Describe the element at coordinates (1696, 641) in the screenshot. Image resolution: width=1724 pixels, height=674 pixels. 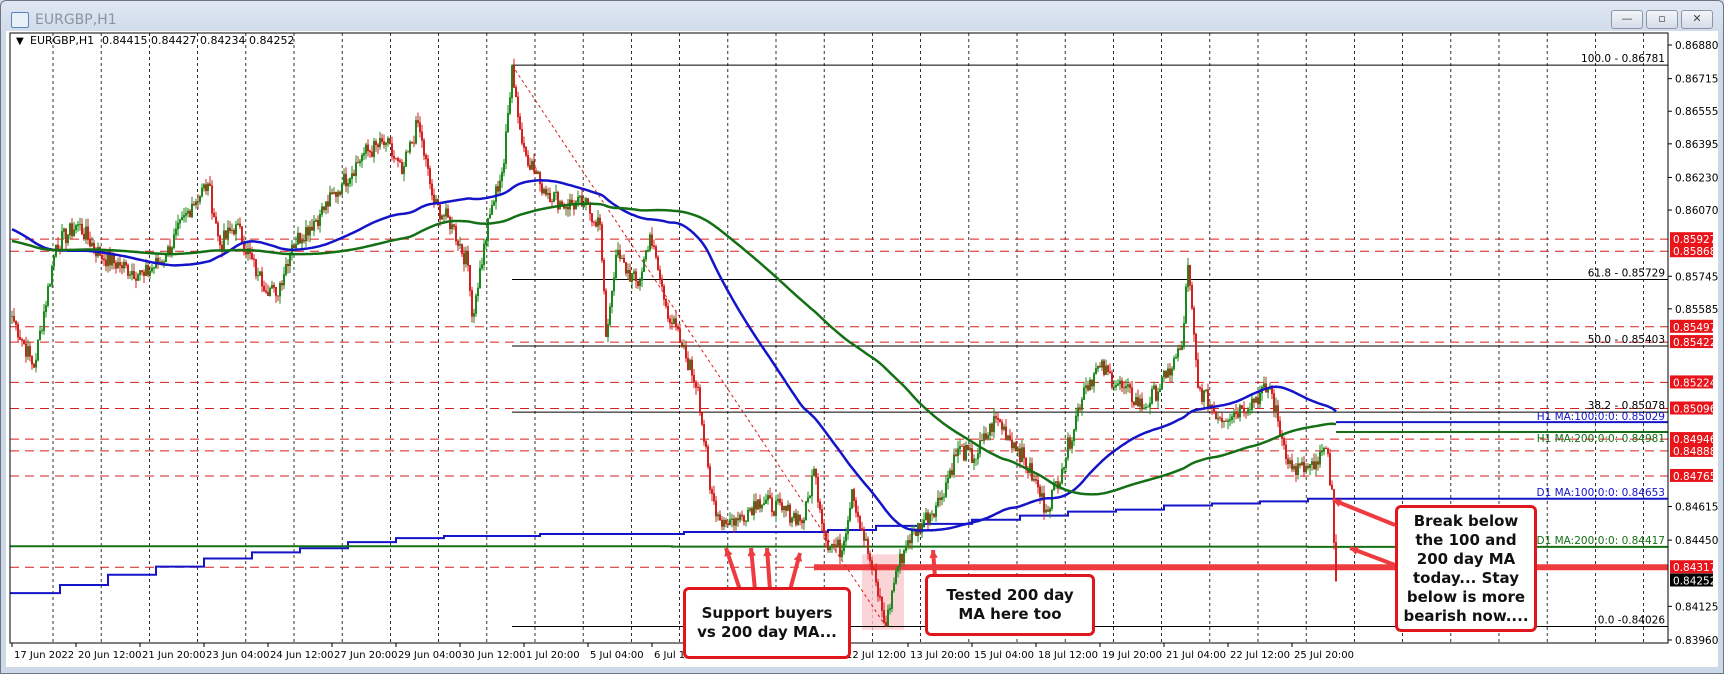
I see `price-axis-label: 0.83960` at that location.